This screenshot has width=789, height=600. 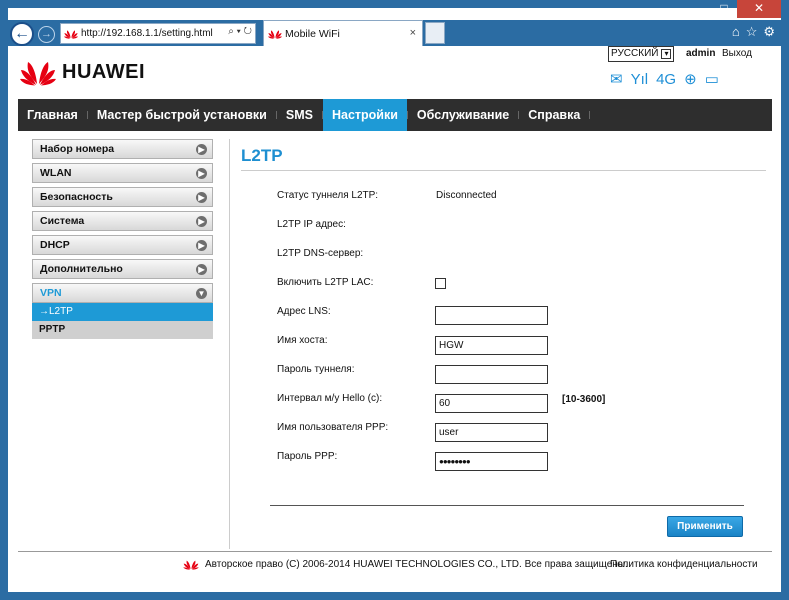 I want to click on nav-settings: Настройки, so click(x=364, y=115).